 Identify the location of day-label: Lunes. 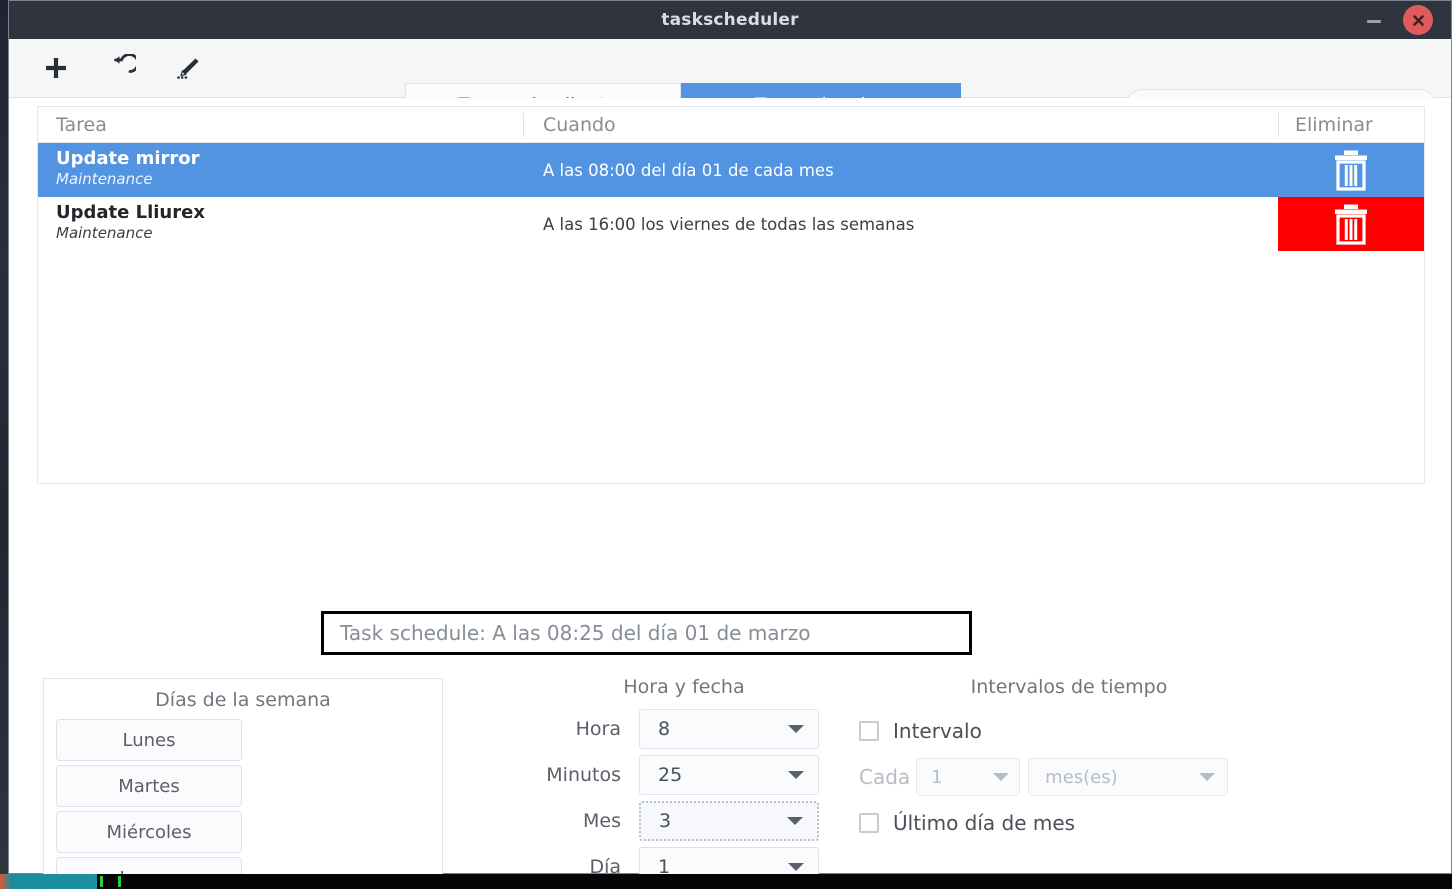
(149, 740).